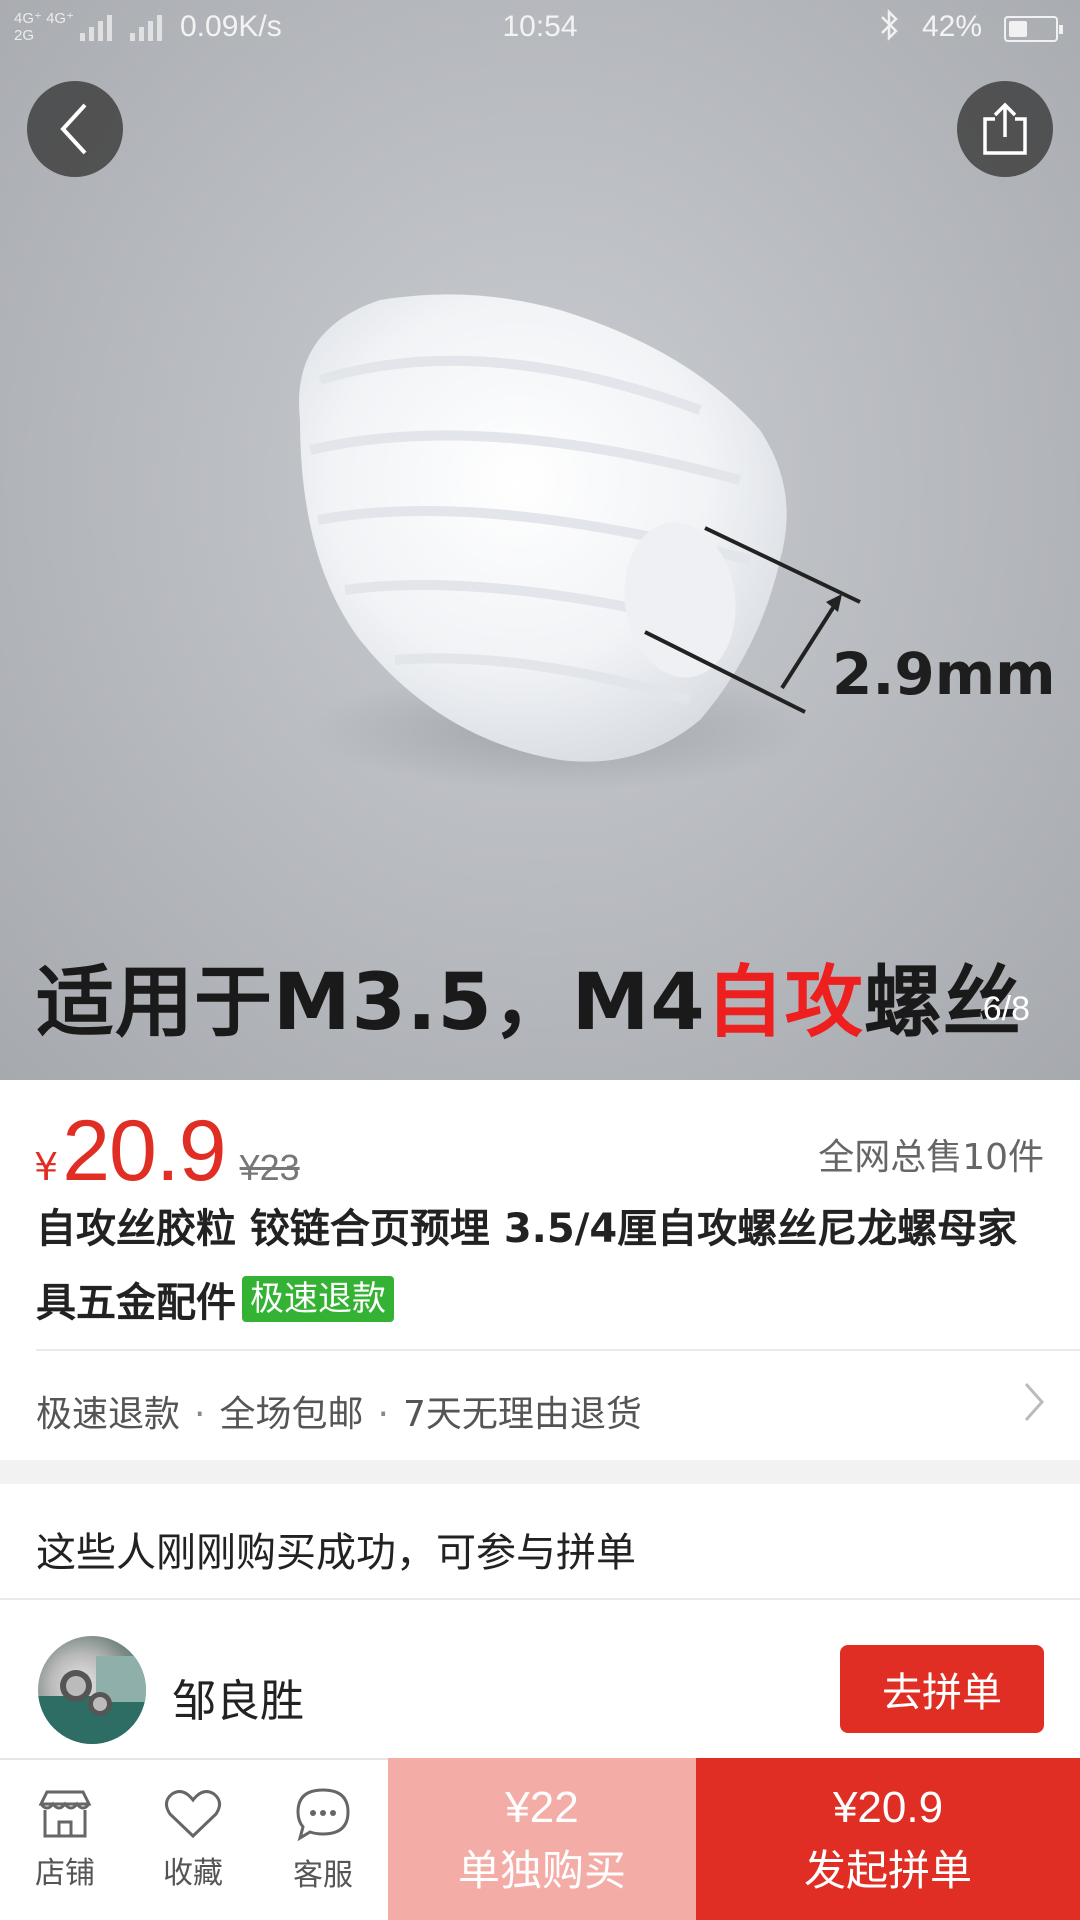 This screenshot has height=1920, width=1080. I want to click on shop-label: 店铺, so click(65, 1873).